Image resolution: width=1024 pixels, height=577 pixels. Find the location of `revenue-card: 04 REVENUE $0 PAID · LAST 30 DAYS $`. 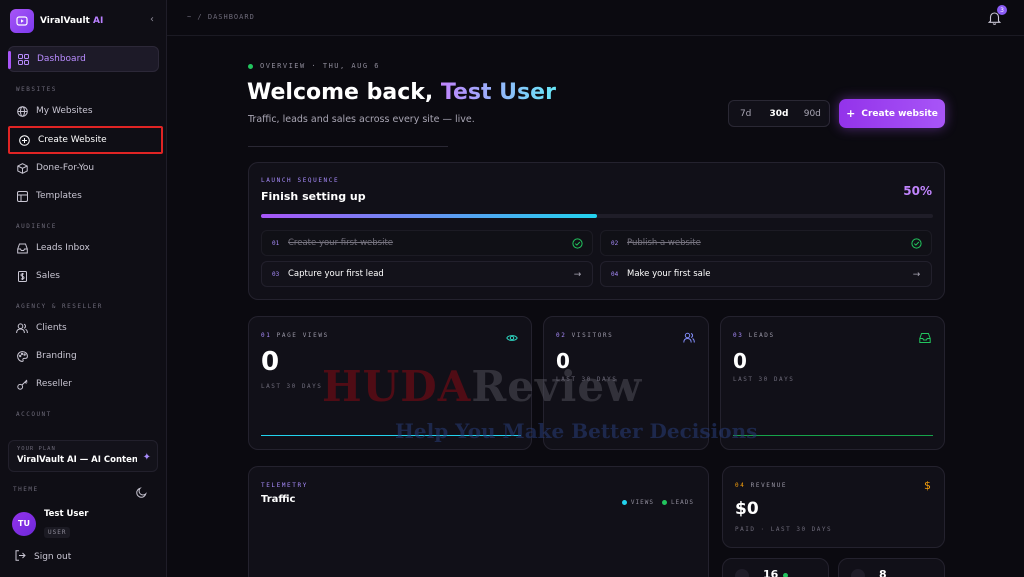

revenue-card: 04 REVENUE $0 PAID · LAST 30 DAYS $ is located at coordinates (833, 507).